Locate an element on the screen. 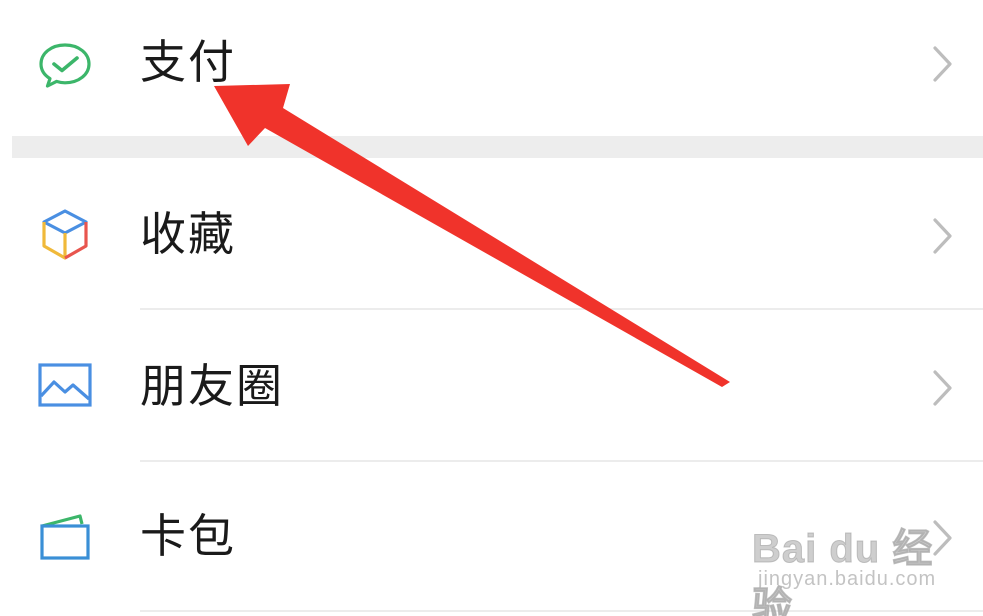 The image size is (983, 616). menu-item-label: 朋友圈 is located at coordinates (212, 386).